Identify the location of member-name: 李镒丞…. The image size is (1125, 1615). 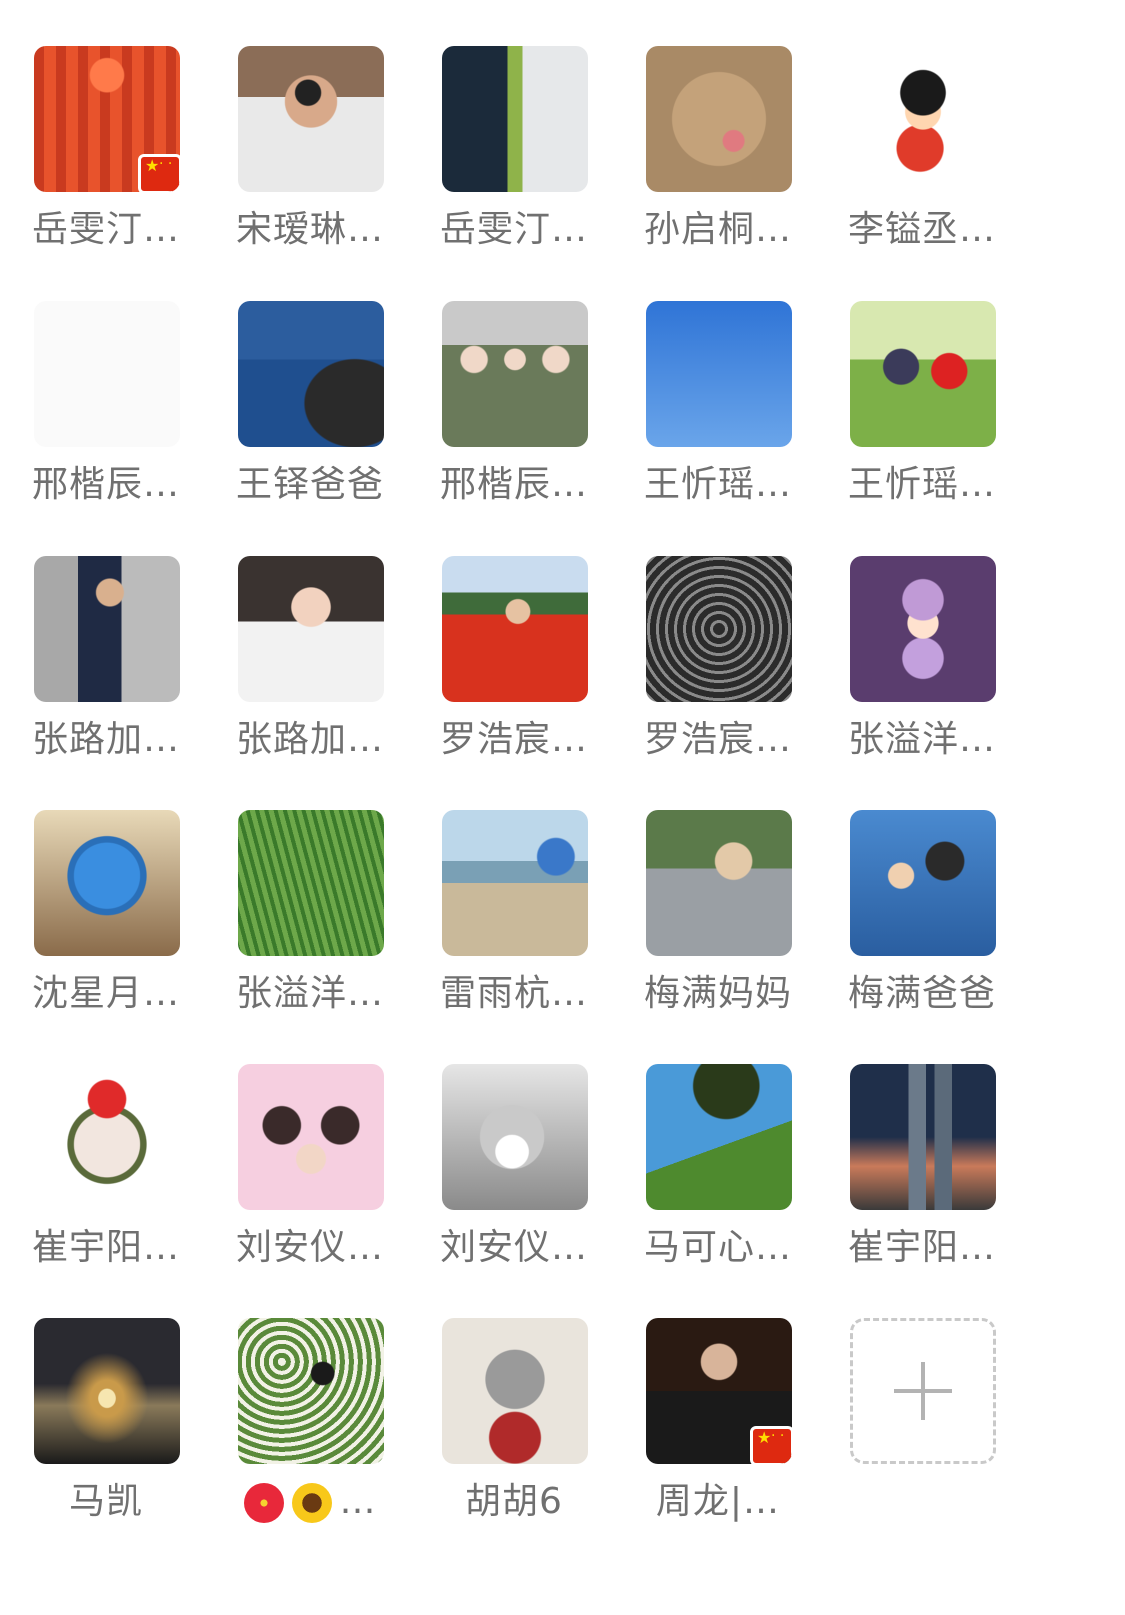
(921, 229).